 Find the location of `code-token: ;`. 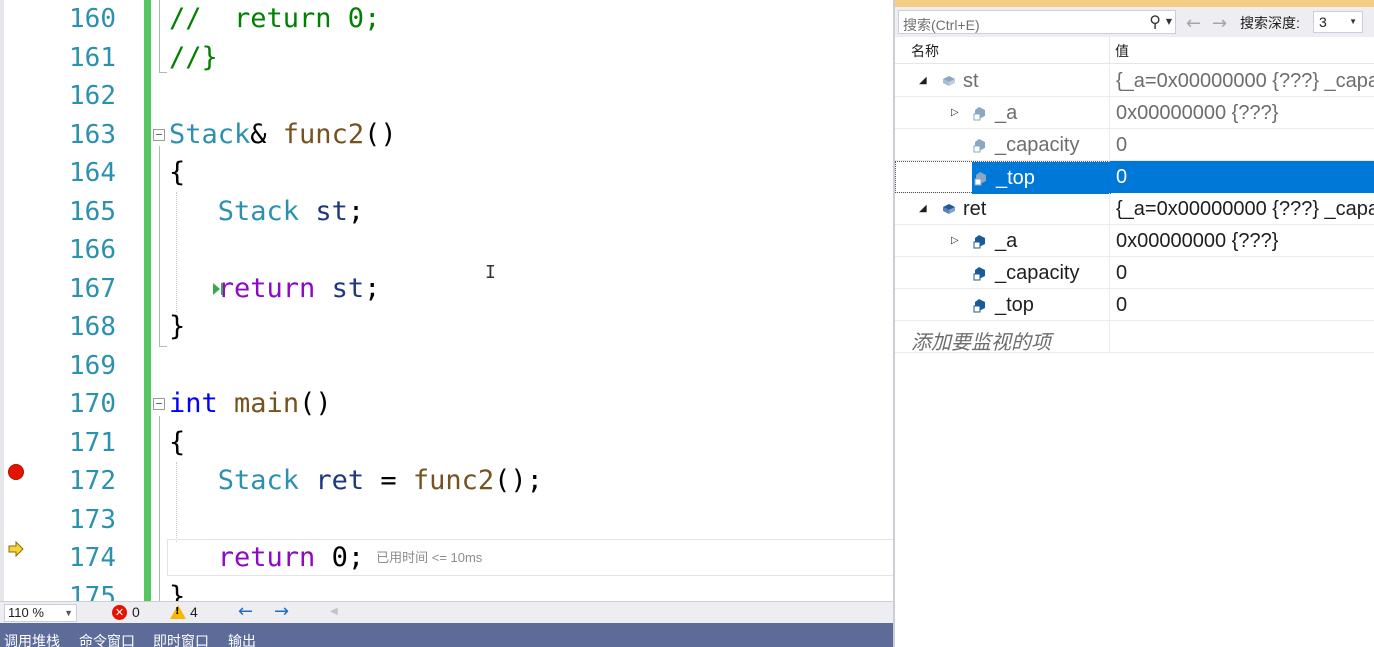

code-token: ; is located at coordinates (372, 288).